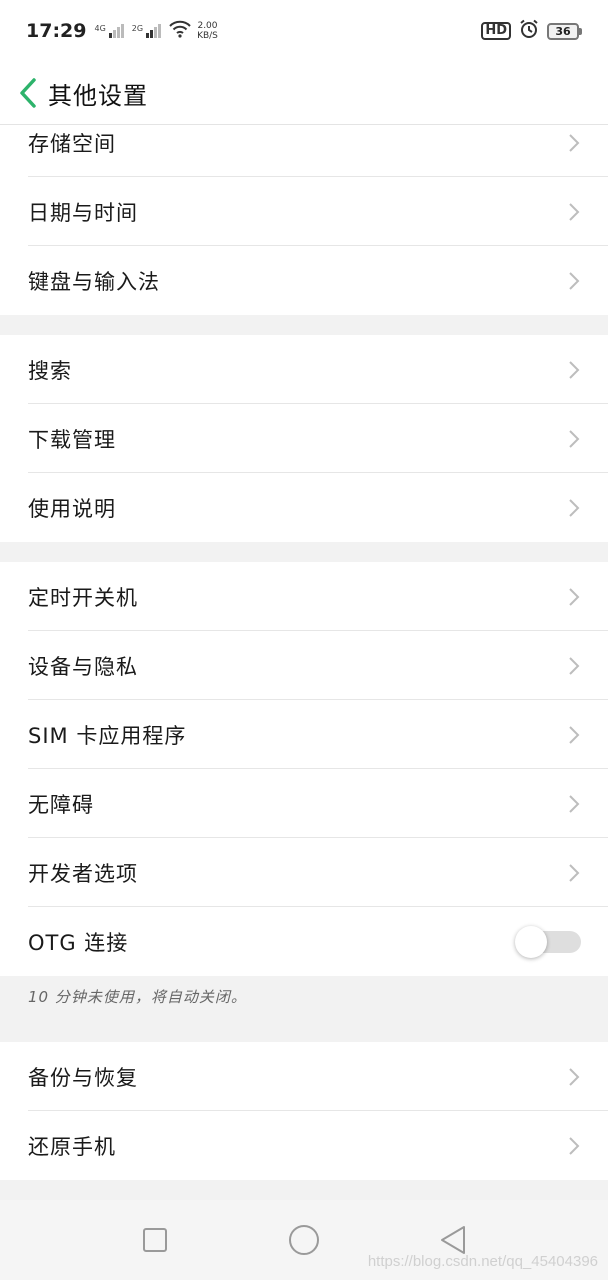 The height and width of the screenshot is (1280, 608). I want to click on settings-item-device-privacy: 设备与隐私, so click(304, 665).